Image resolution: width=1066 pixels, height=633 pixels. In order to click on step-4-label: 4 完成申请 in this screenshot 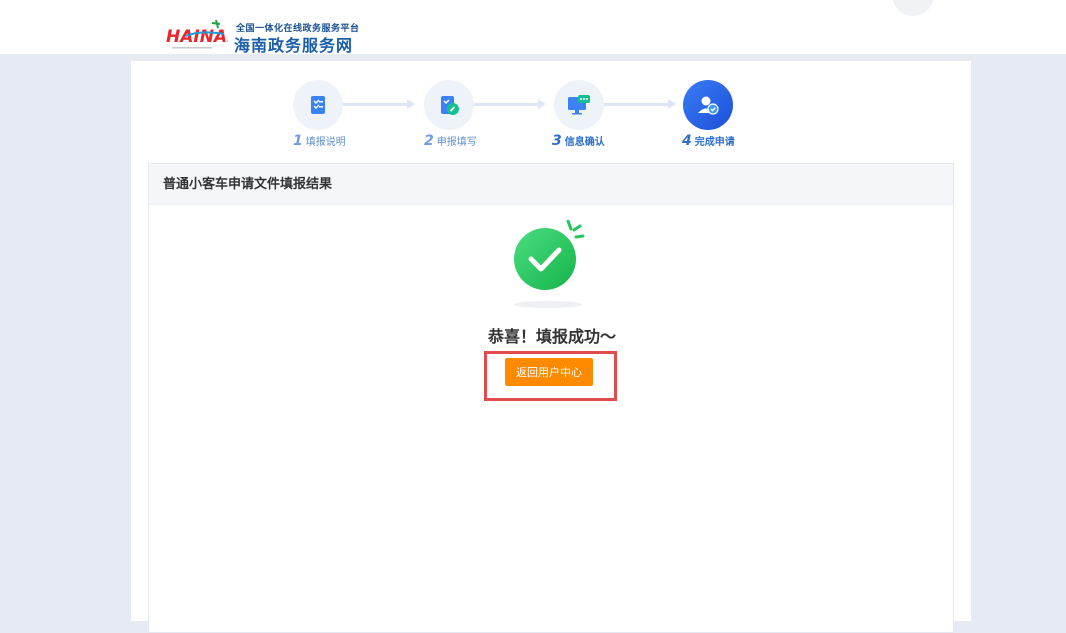, I will do `click(708, 141)`.